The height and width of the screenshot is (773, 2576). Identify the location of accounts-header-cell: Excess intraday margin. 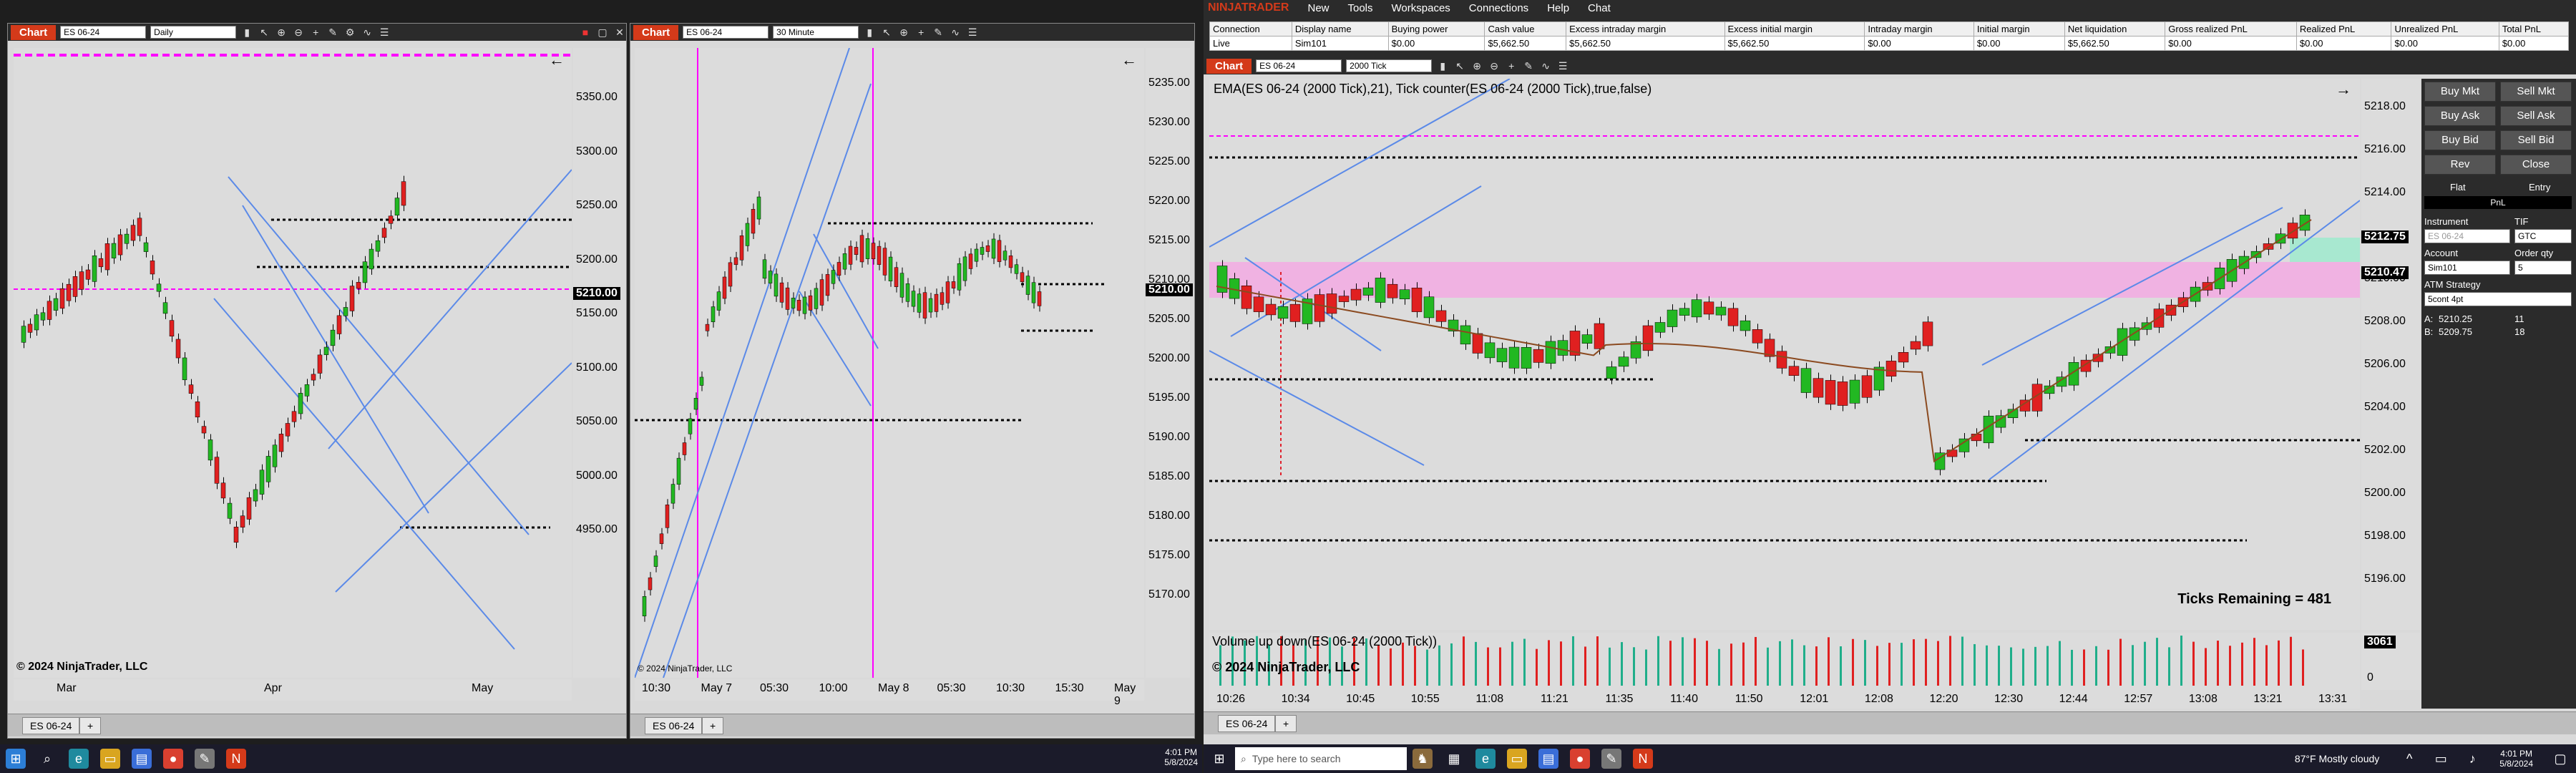
(1645, 29).